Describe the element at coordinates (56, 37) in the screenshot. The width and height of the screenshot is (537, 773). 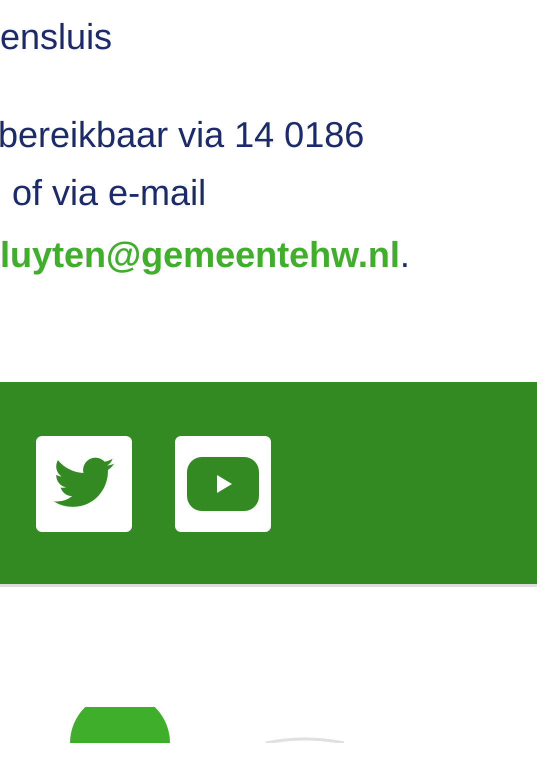
I see `heading-text: ensluis` at that location.